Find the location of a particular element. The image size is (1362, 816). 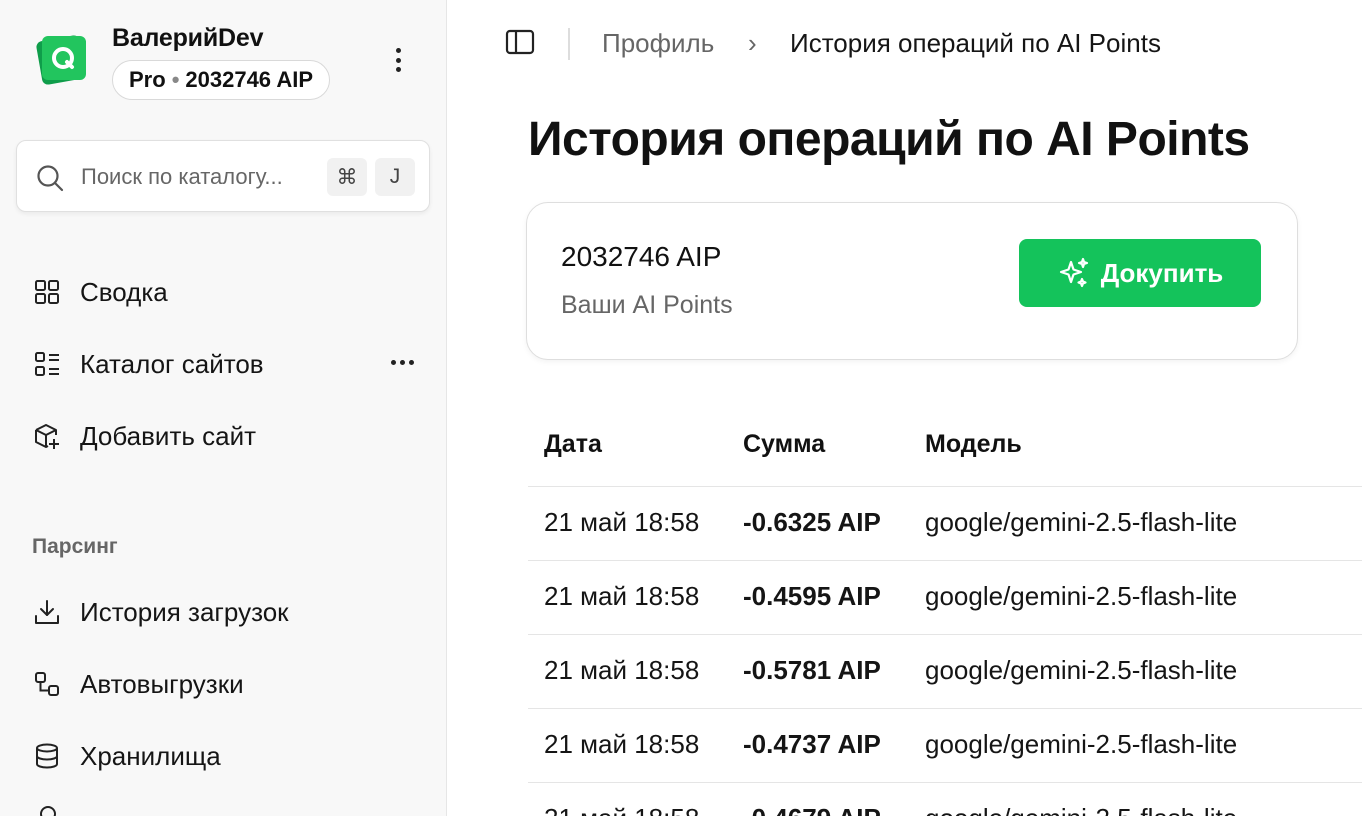

sidebar-item-label: Автовыгрузки is located at coordinates (162, 683).